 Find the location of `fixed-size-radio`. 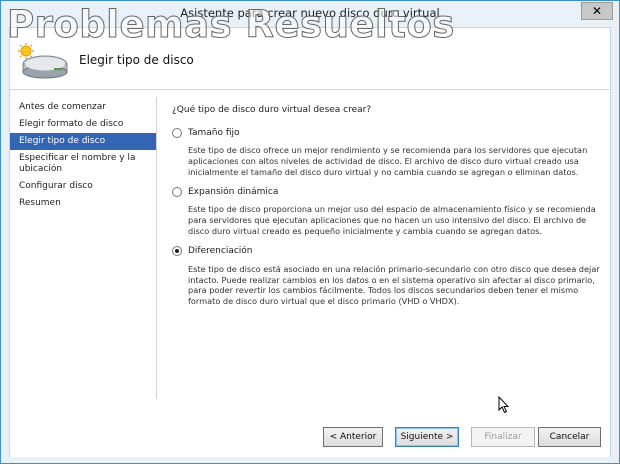

fixed-size-radio is located at coordinates (177, 132).